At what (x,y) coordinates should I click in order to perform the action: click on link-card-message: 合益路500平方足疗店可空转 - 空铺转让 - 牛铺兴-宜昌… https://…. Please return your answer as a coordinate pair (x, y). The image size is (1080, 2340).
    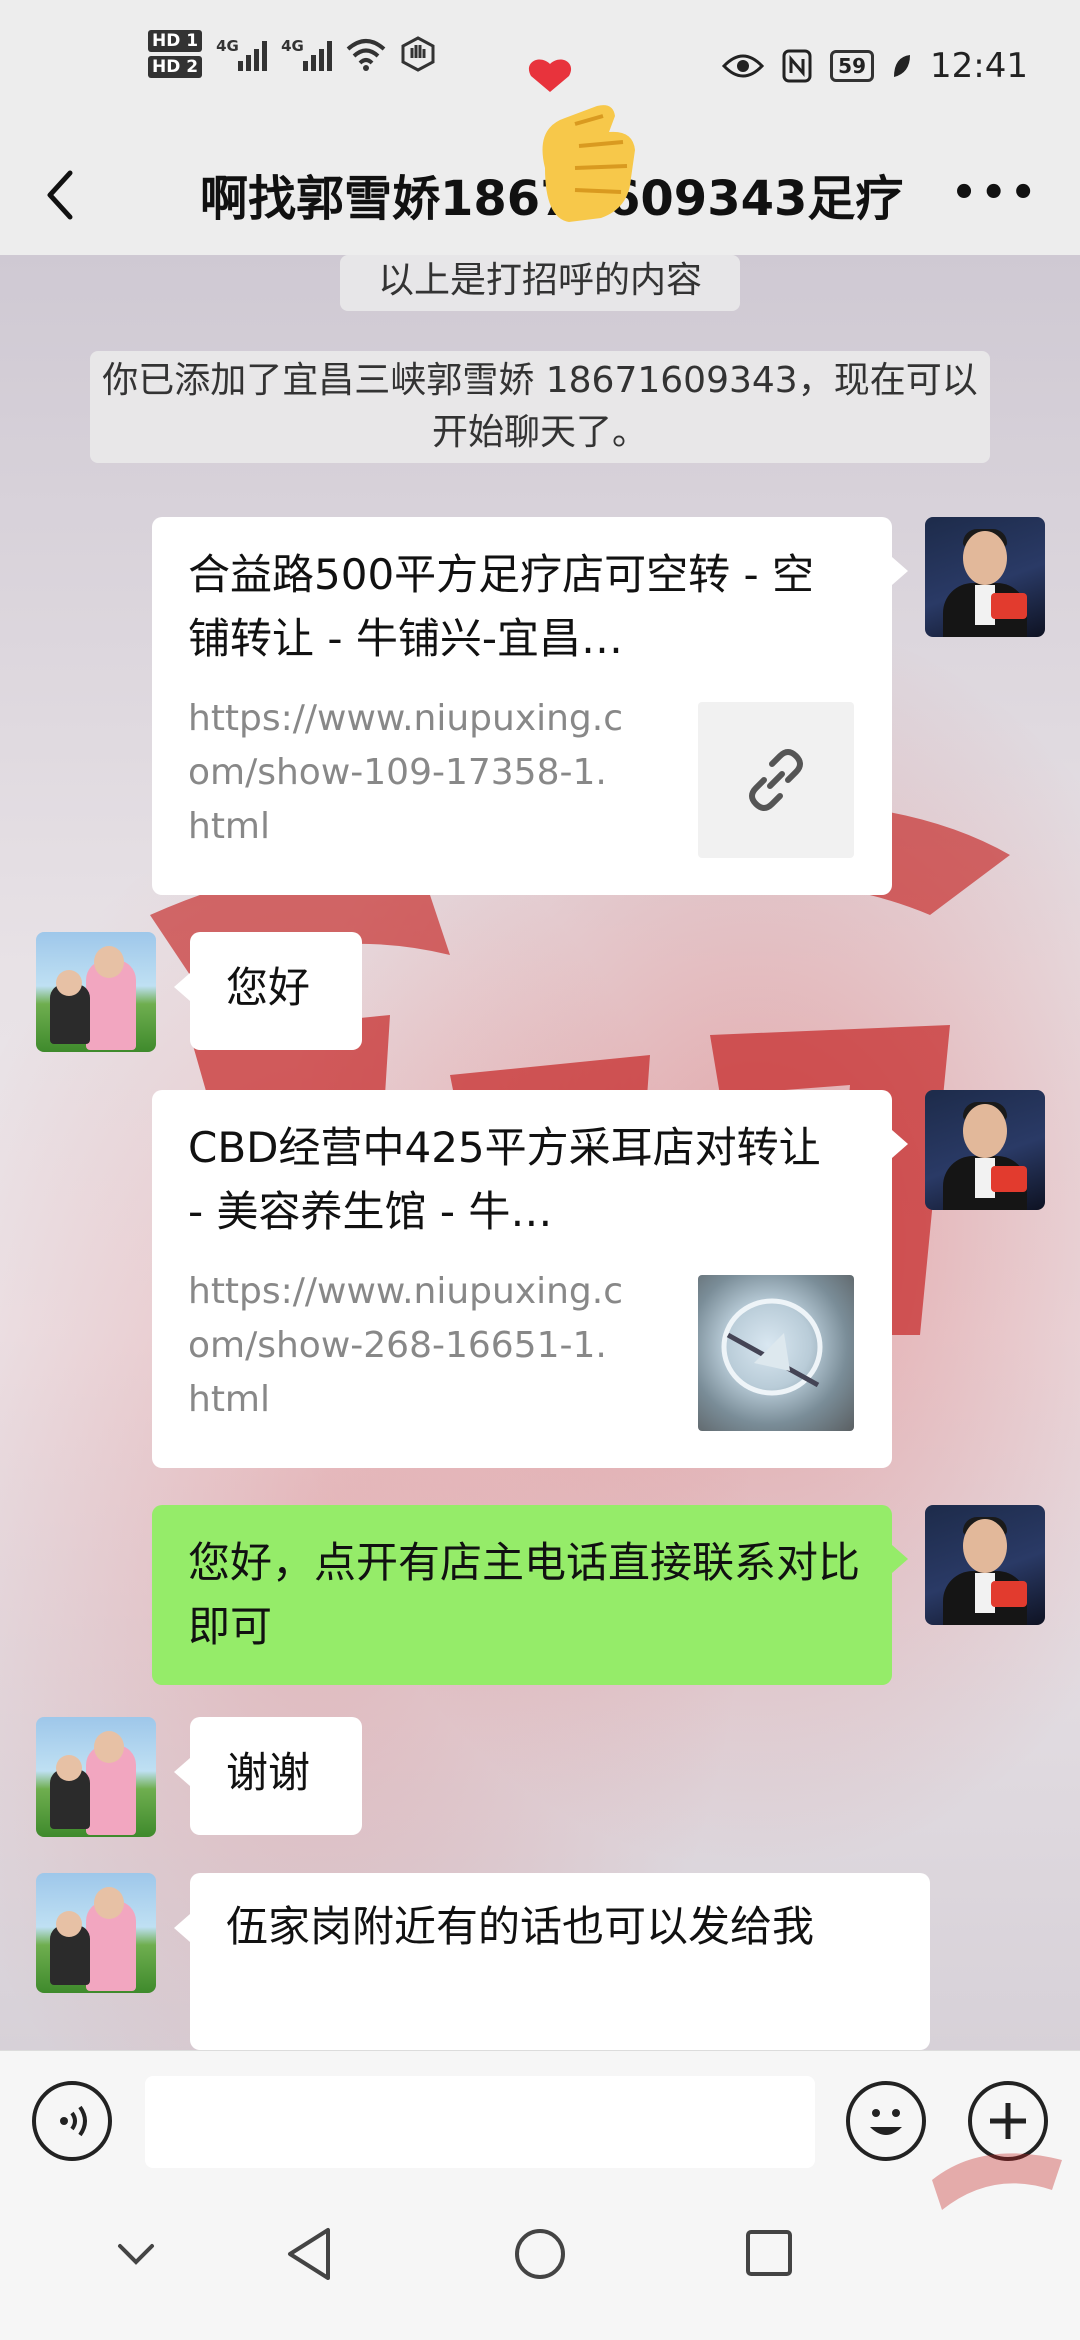
    Looking at the image, I should click on (522, 706).